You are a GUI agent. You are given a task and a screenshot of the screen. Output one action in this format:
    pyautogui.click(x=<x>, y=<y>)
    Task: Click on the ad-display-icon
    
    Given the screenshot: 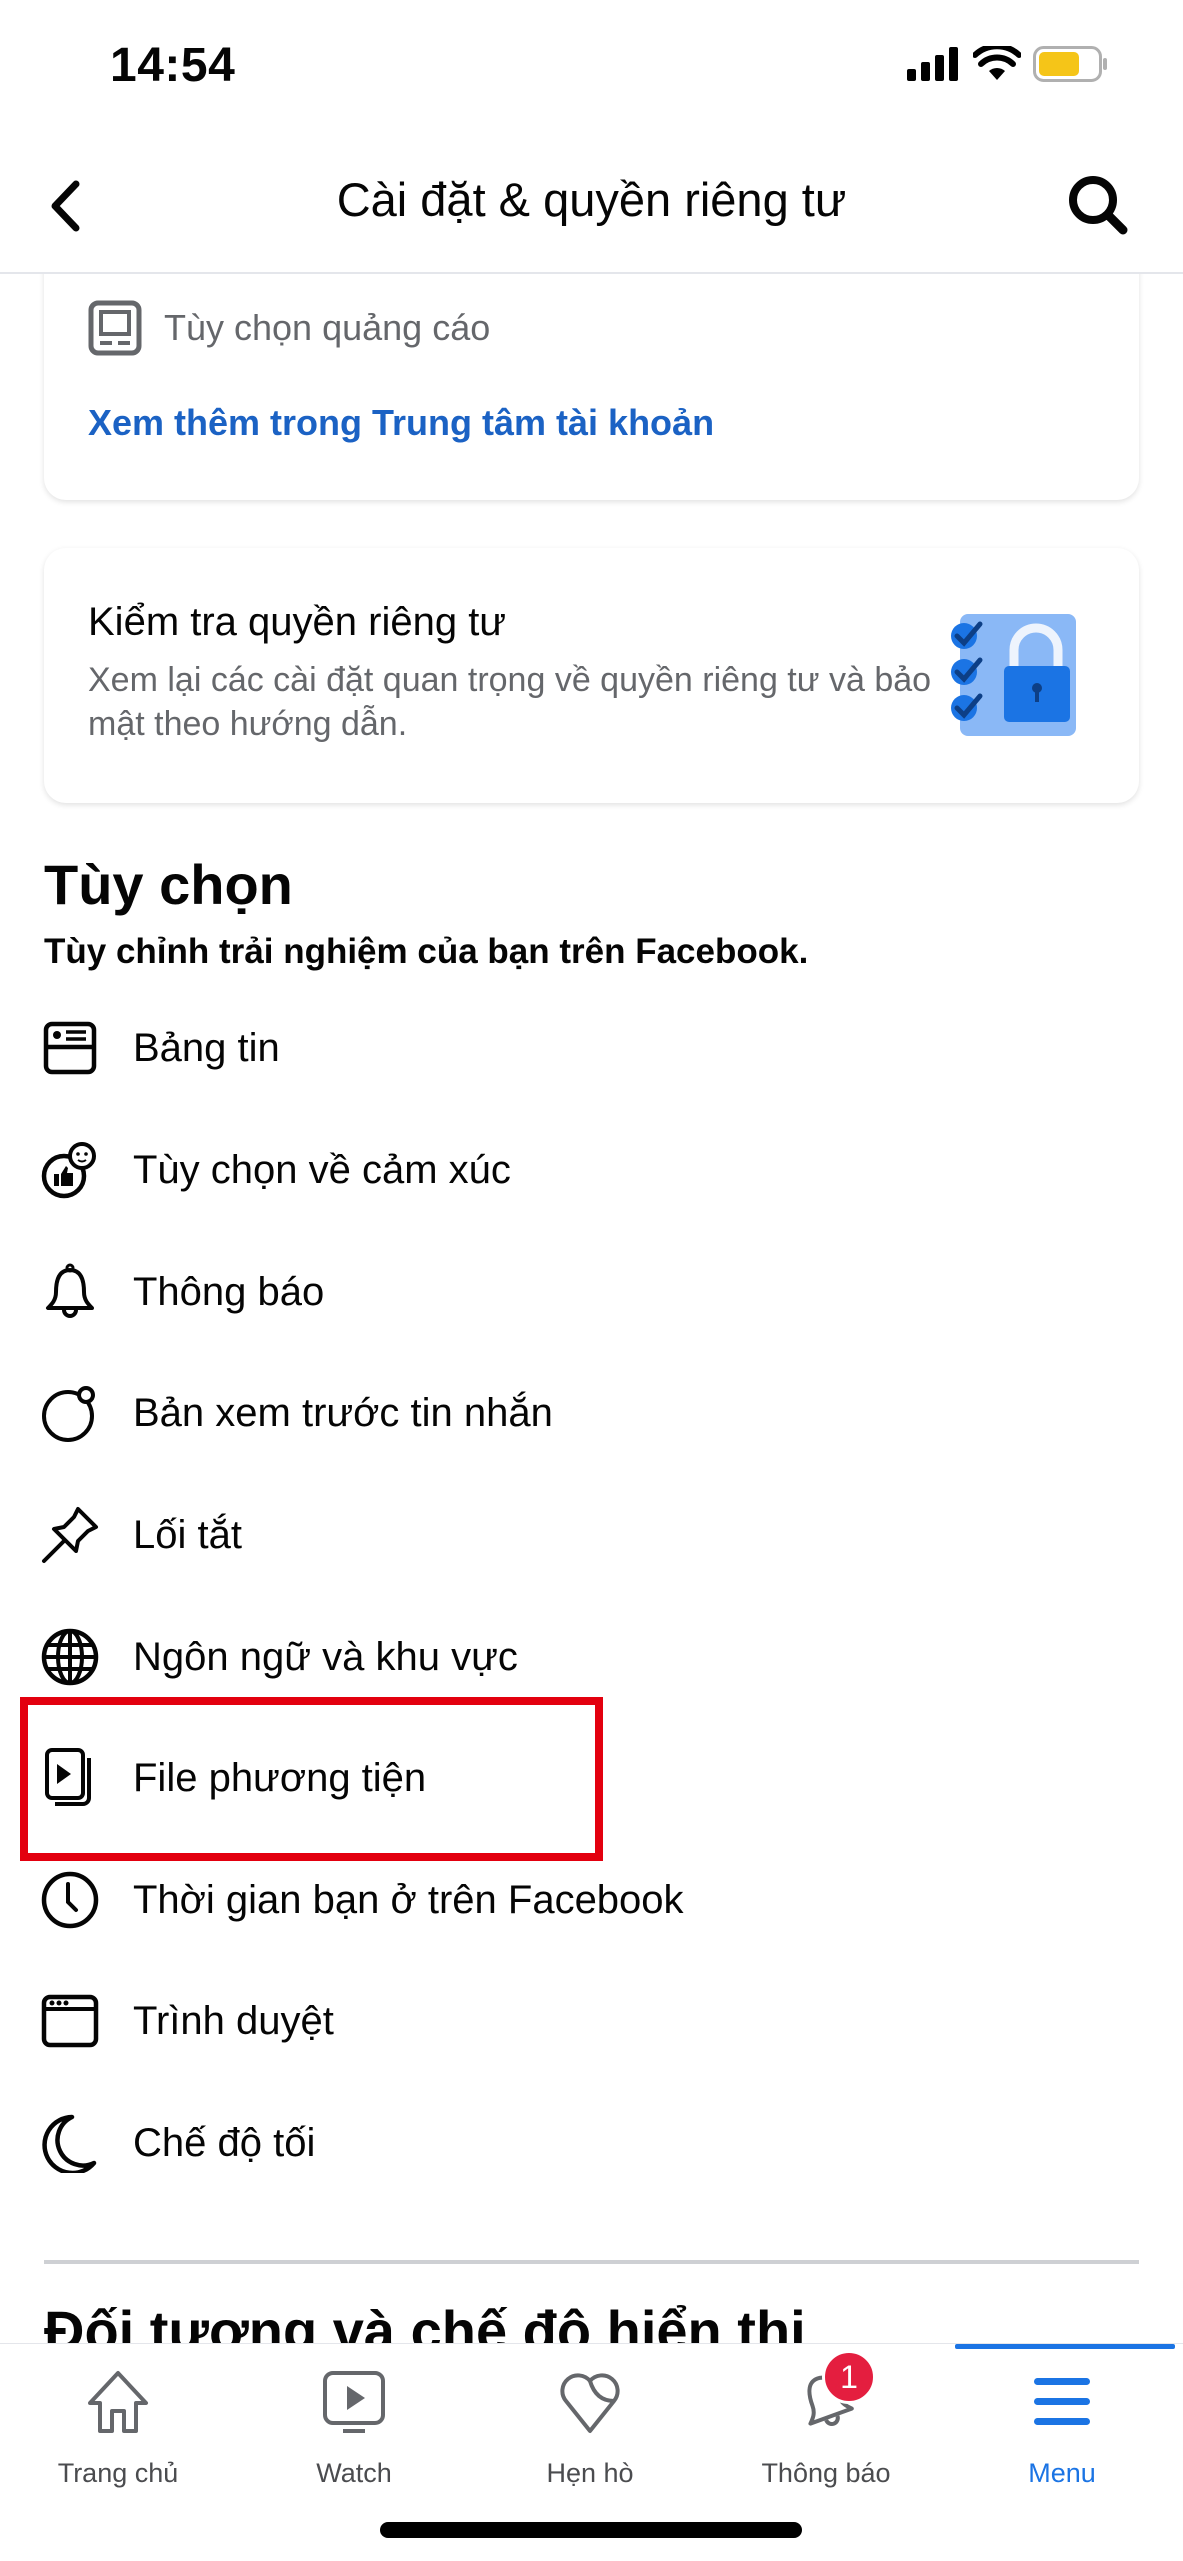 What is the action you would take?
    pyautogui.click(x=115, y=328)
    